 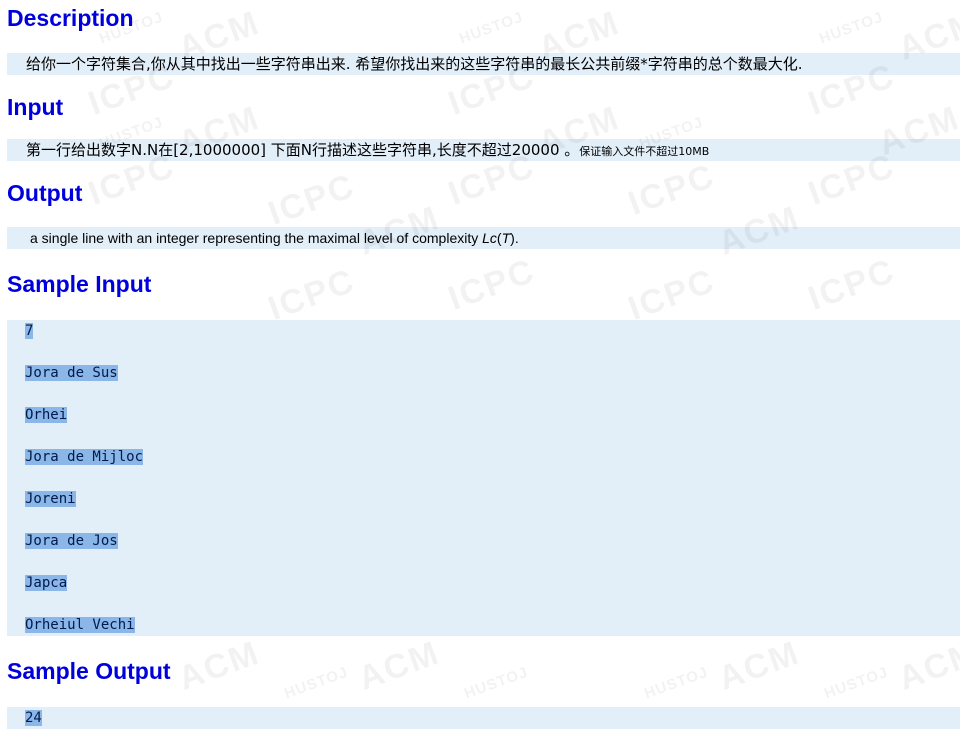 What do you see at coordinates (45, 193) in the screenshot?
I see `output-title: Output` at bounding box center [45, 193].